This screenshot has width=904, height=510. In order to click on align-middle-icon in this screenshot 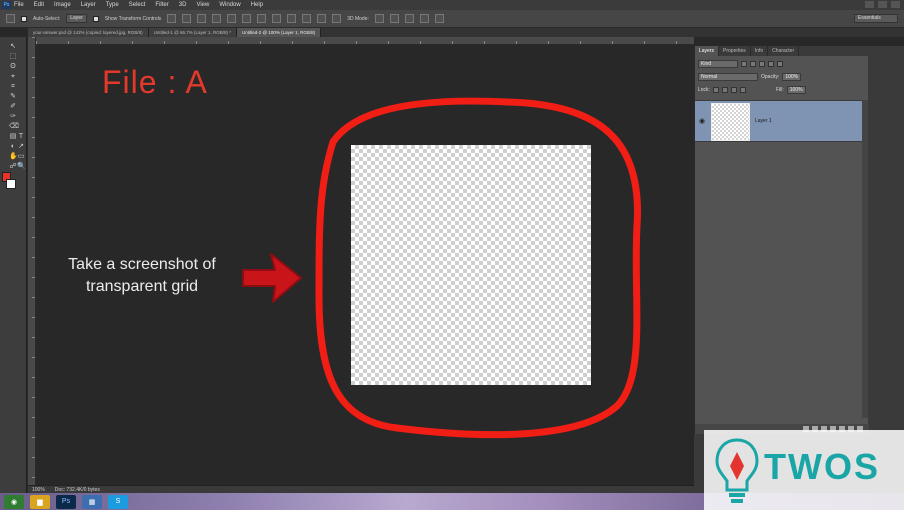, I will do `click(187, 18)`.